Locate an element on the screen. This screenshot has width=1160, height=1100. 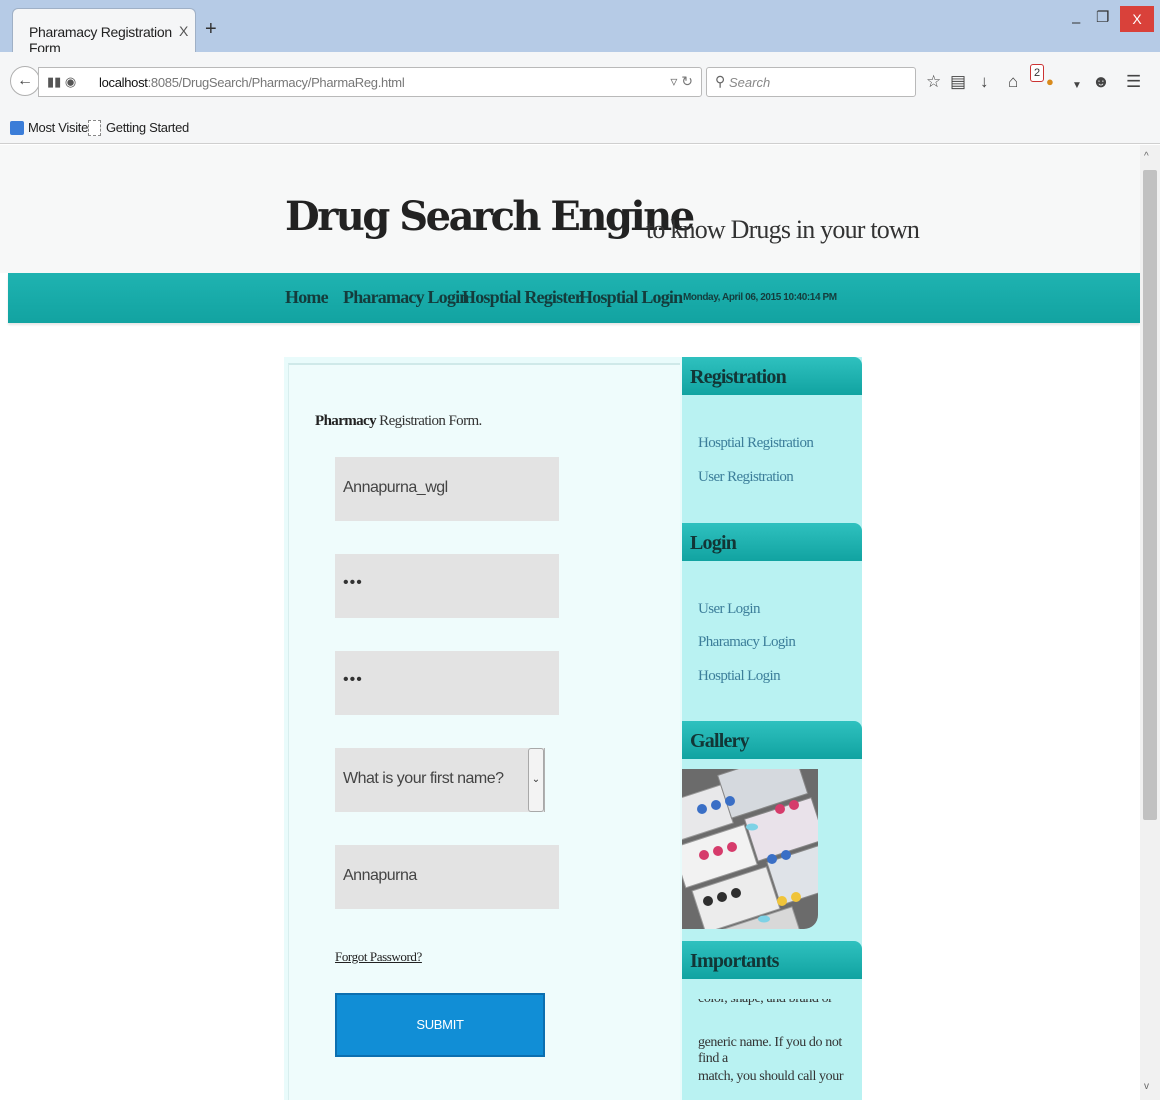
bookmark-most-visited: Most Visited is located at coordinates (61, 127).